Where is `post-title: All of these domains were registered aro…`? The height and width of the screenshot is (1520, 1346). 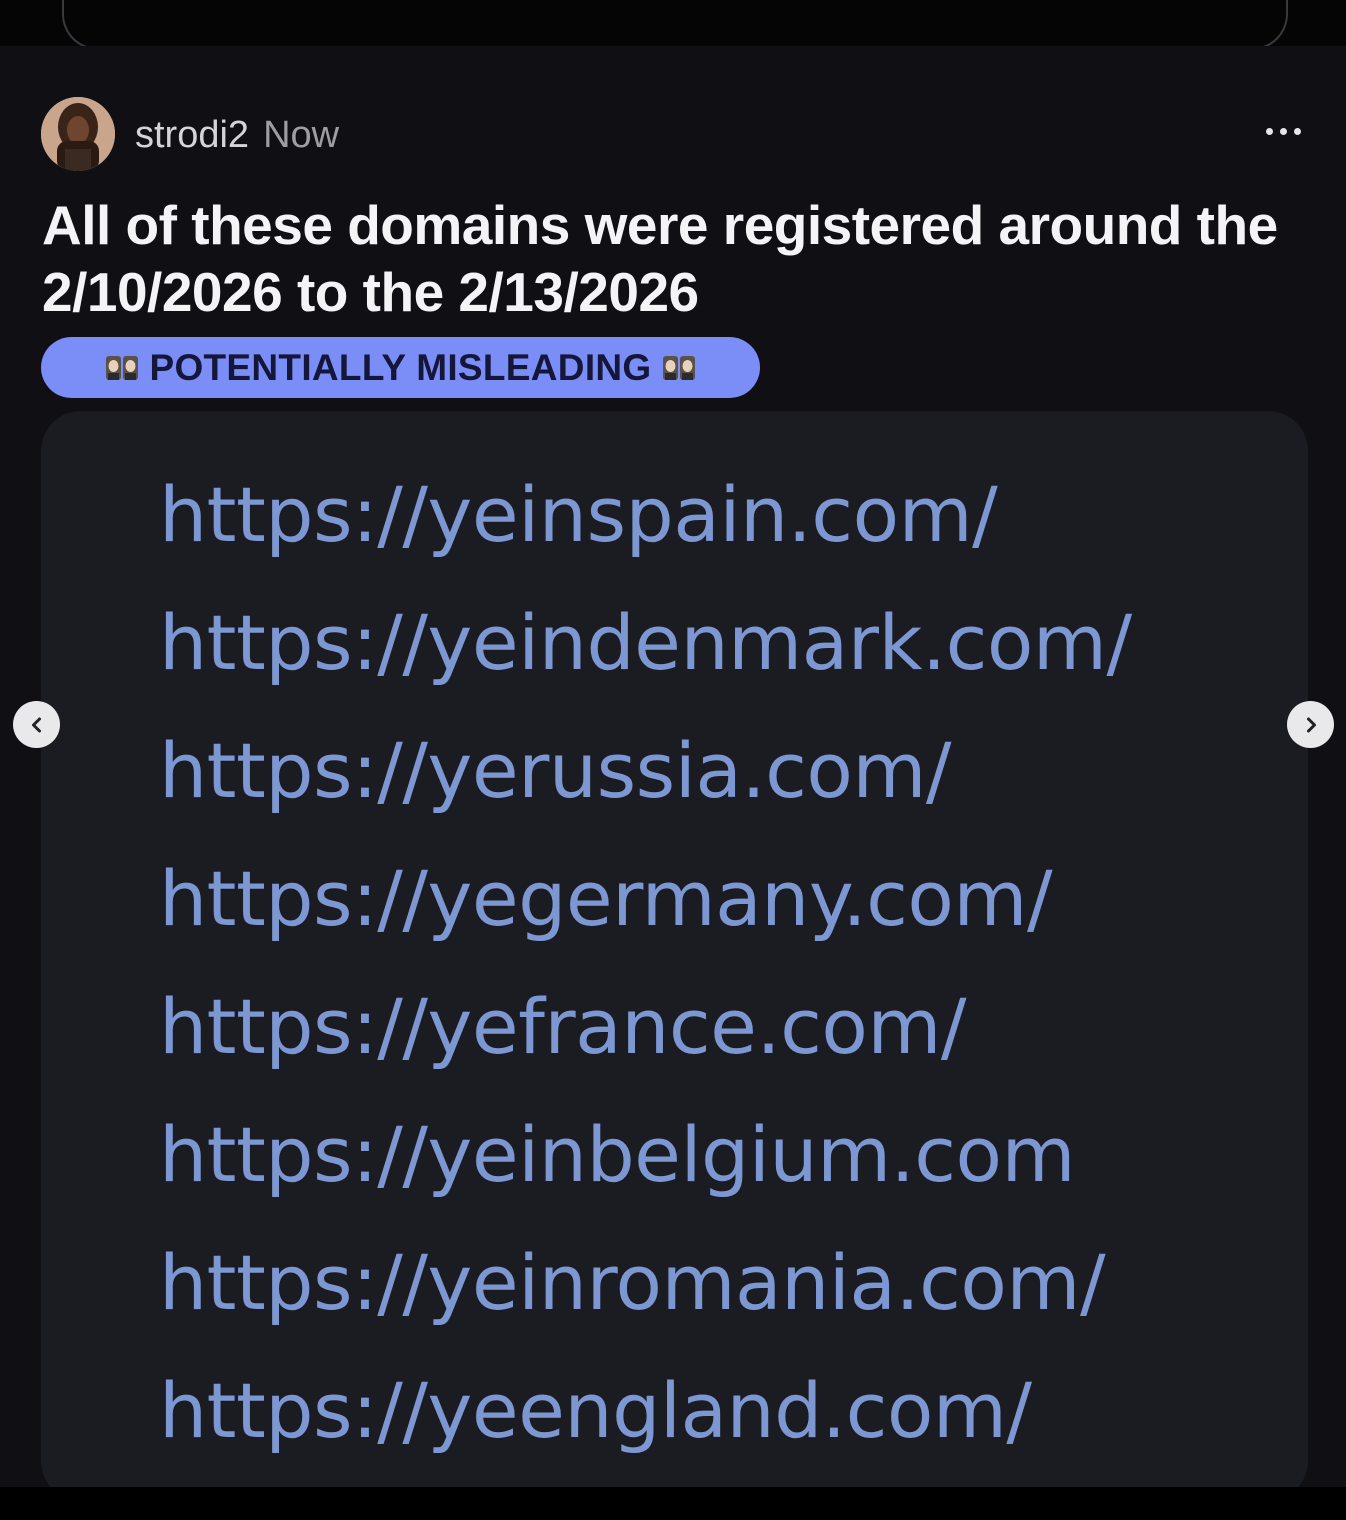 post-title: All of these domains were registered aro… is located at coordinates (677, 259).